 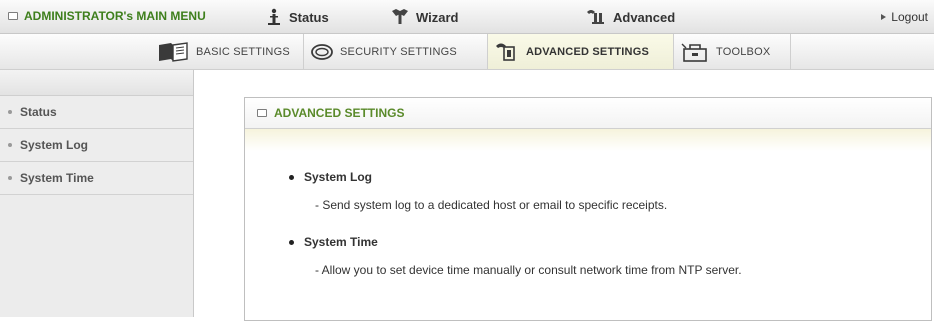 What do you see at coordinates (400, 16) in the screenshot?
I see `wizard-icon` at bounding box center [400, 16].